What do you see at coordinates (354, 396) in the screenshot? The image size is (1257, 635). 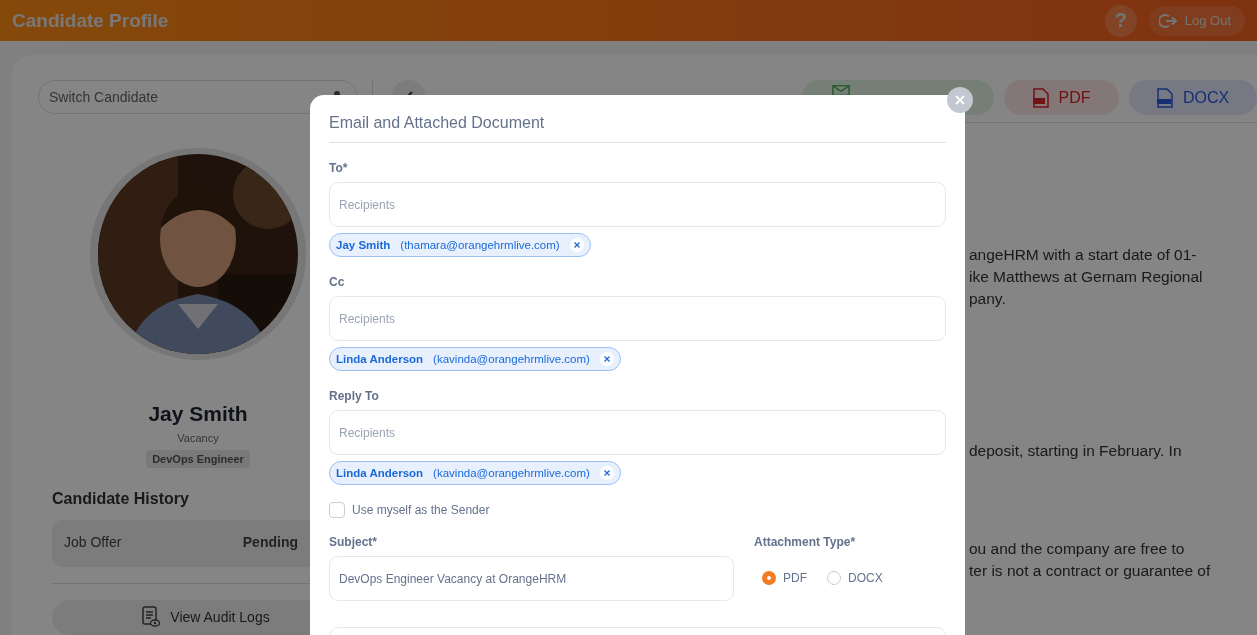 I see `field-label: Reply To` at bounding box center [354, 396].